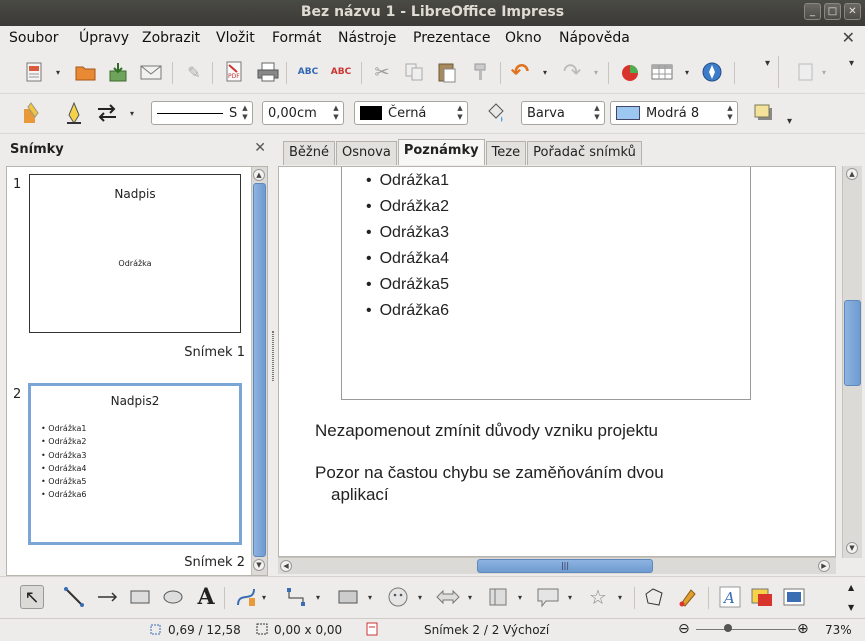 This screenshot has width=865, height=641. Describe the element at coordinates (108, 597) in the screenshot. I see `arrow-line-icon` at that location.